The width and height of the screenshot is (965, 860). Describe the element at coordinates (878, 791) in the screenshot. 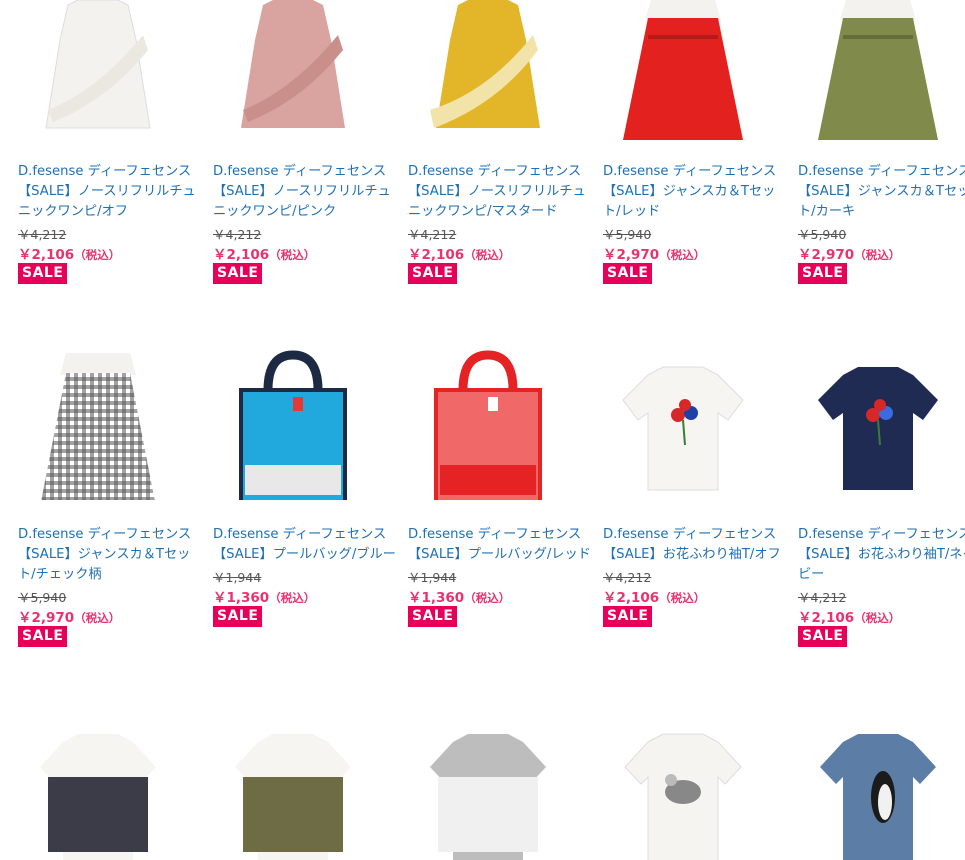

I see `product-image-penguin-tee` at that location.